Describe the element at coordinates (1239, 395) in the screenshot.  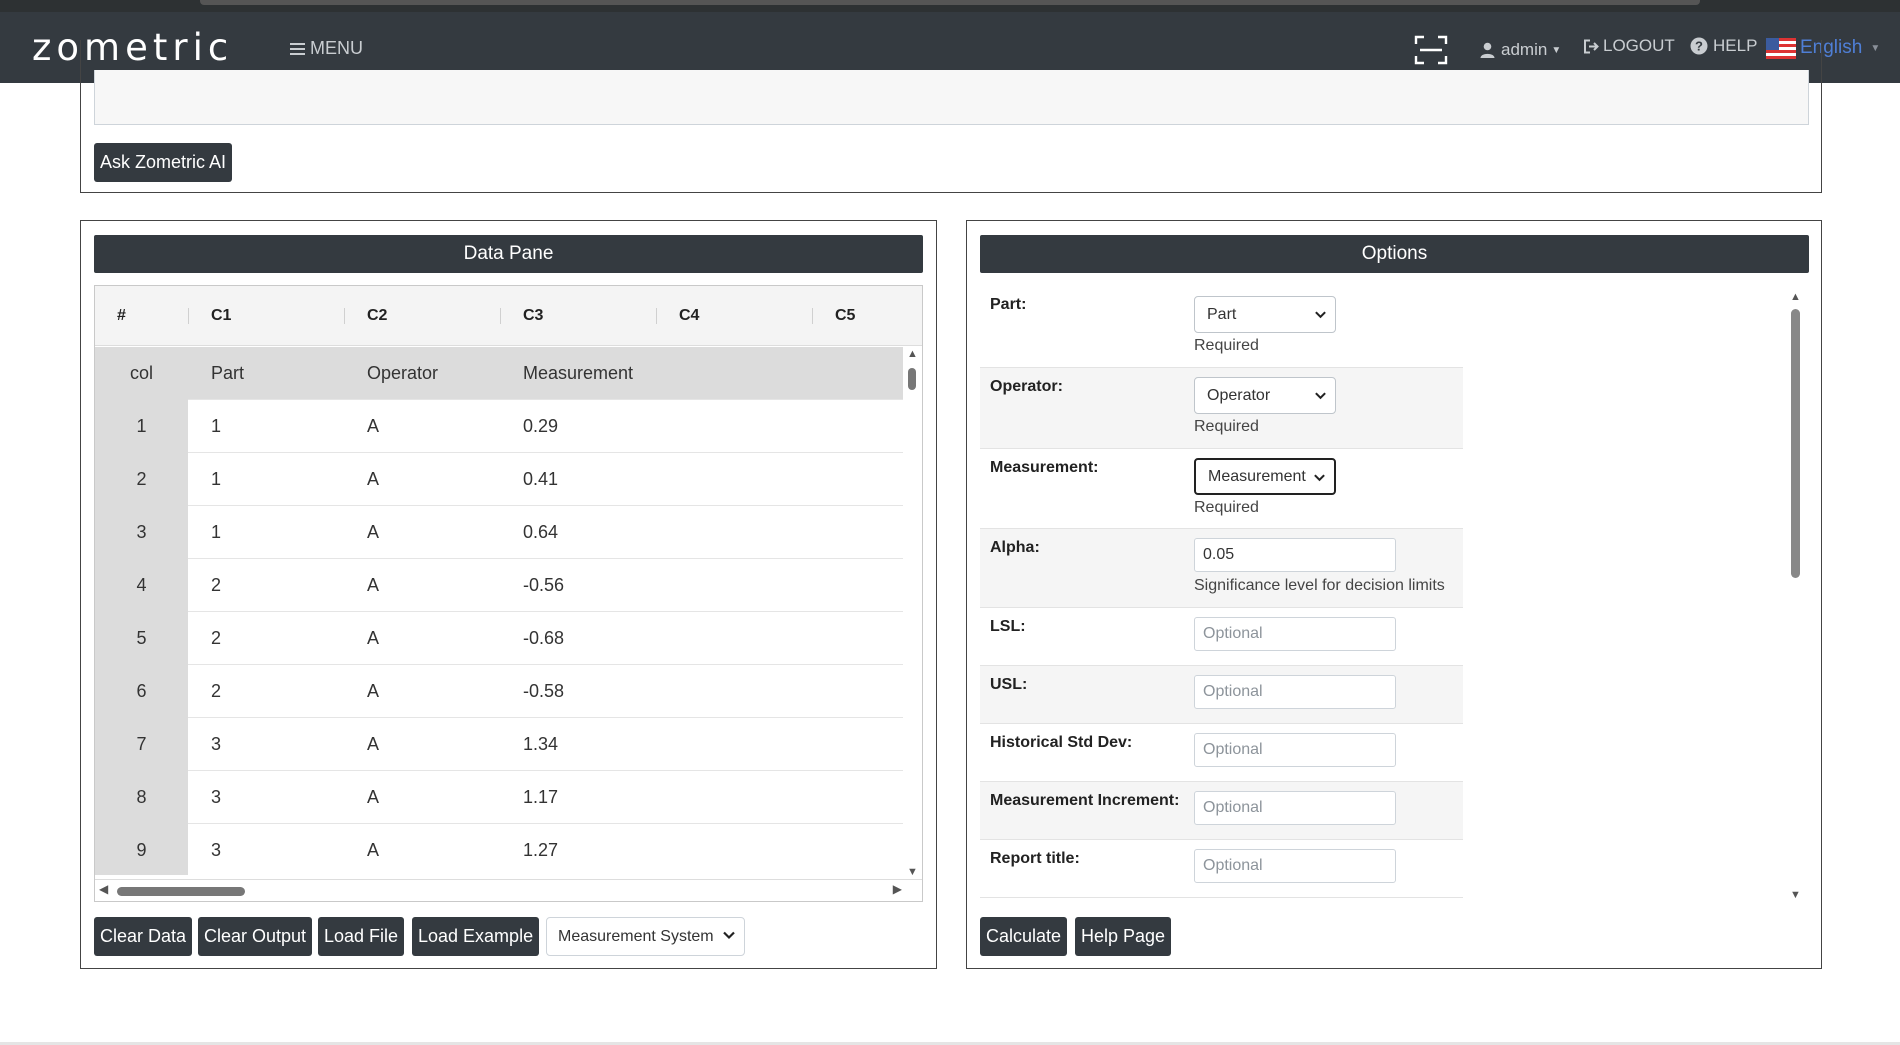
I see `operator-select-value: Operator` at that location.